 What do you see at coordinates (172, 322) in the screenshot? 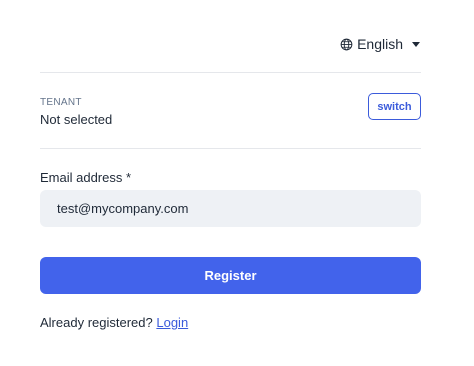
I see `login-link: Login` at bounding box center [172, 322].